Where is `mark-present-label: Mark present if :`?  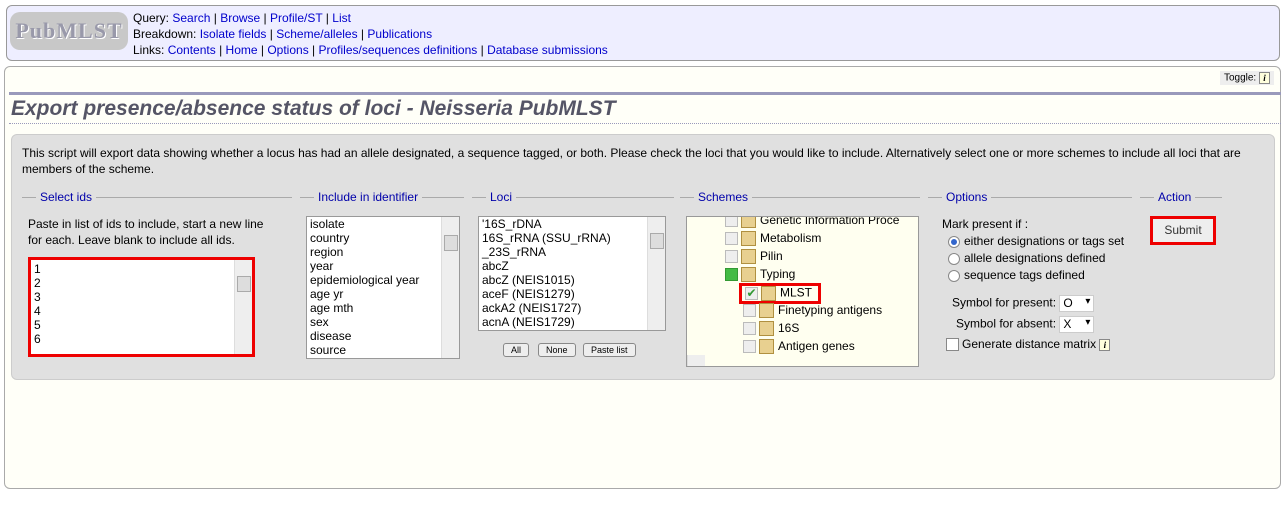 mark-present-label: Mark present if : is located at coordinates (985, 224).